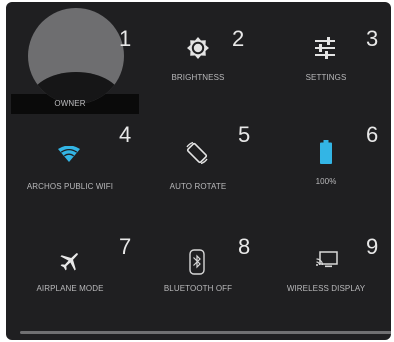  I want to click on bluetooth-tile: 8 BLUETOOTH OFF, so click(198, 286).